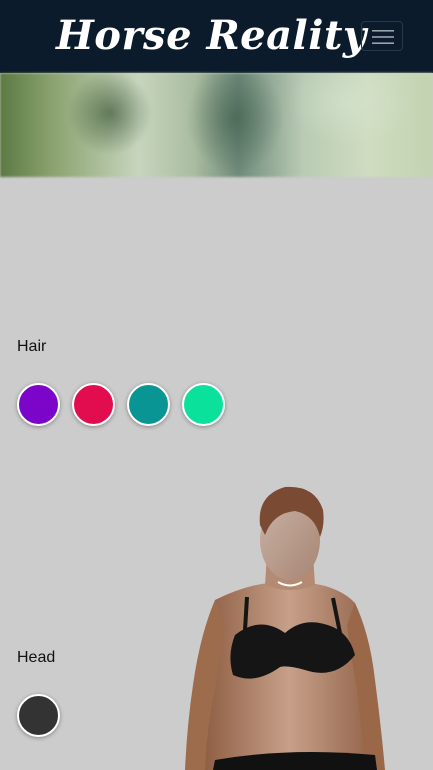 Image resolution: width=433 pixels, height=770 pixels. I want to click on top-navbar: Horse Reality, so click(216, 36).